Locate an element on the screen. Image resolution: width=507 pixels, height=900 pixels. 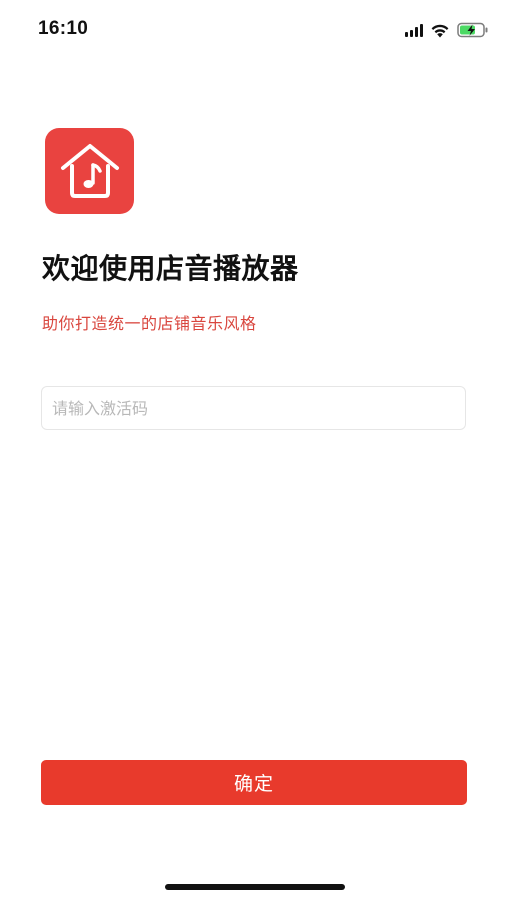
wifi-icon is located at coordinates (440, 30).